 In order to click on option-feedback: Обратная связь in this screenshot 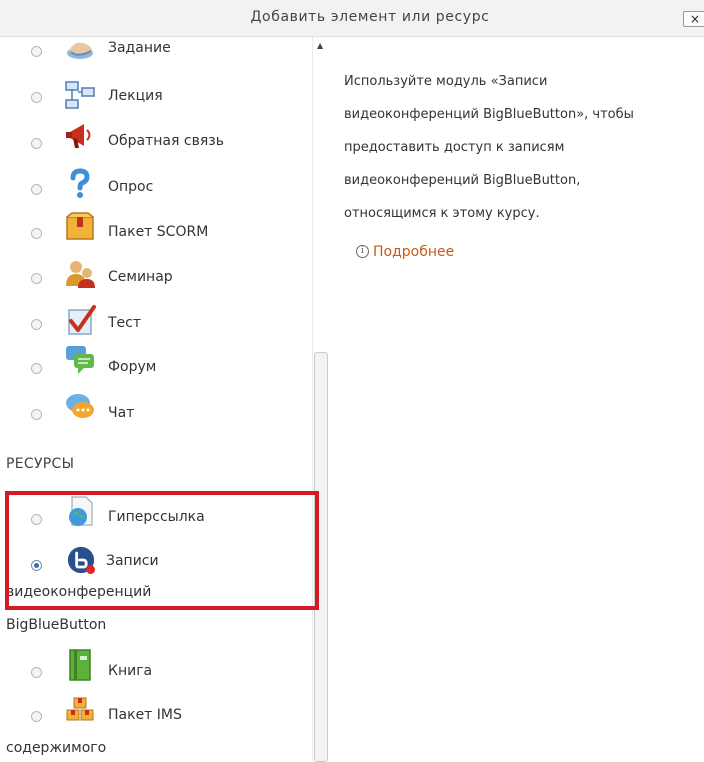, I will do `click(156, 143)`.